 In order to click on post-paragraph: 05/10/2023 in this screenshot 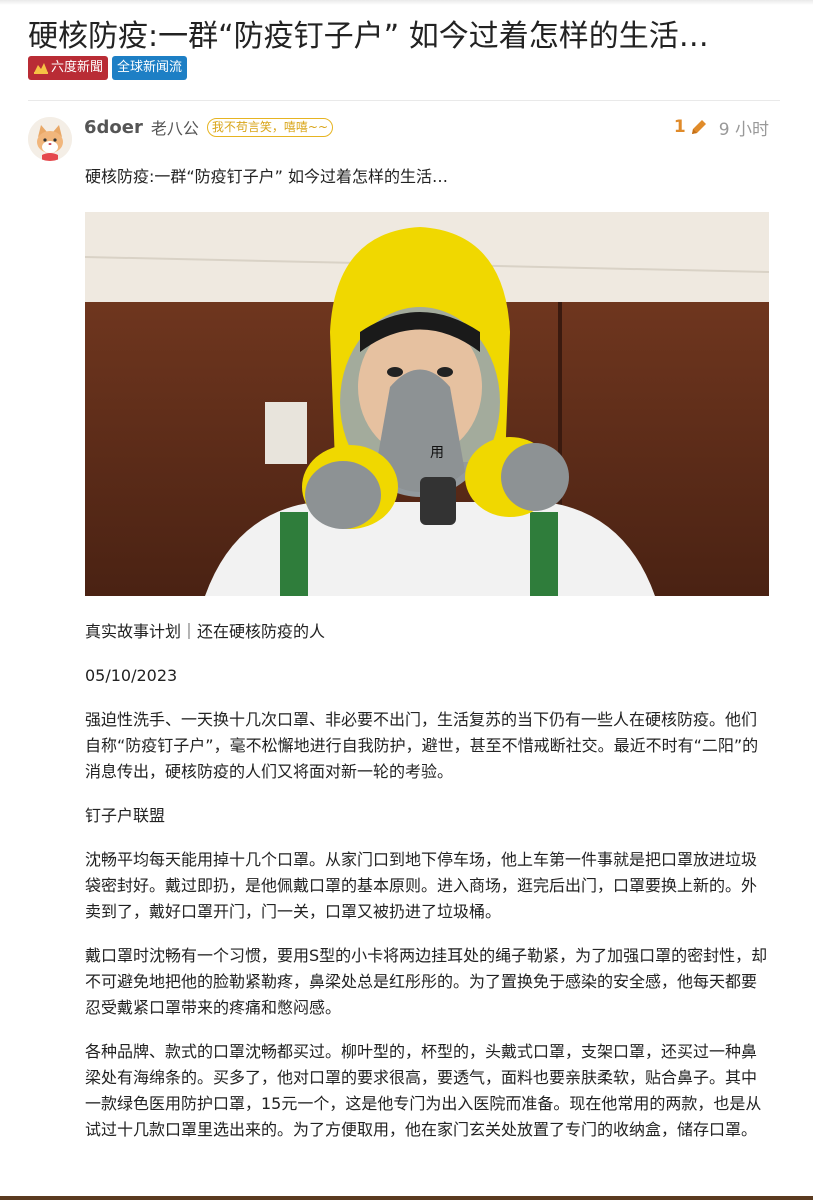, I will do `click(131, 675)`.